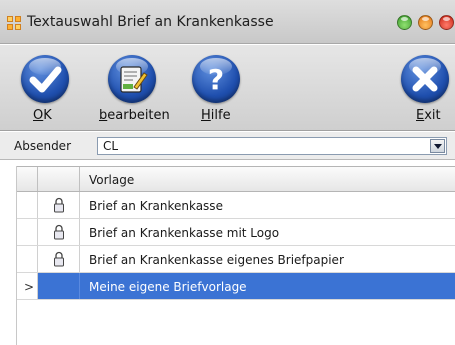 This screenshot has width=455, height=345. Describe the element at coordinates (59, 179) in the screenshot. I see `header-icon-cell` at that location.